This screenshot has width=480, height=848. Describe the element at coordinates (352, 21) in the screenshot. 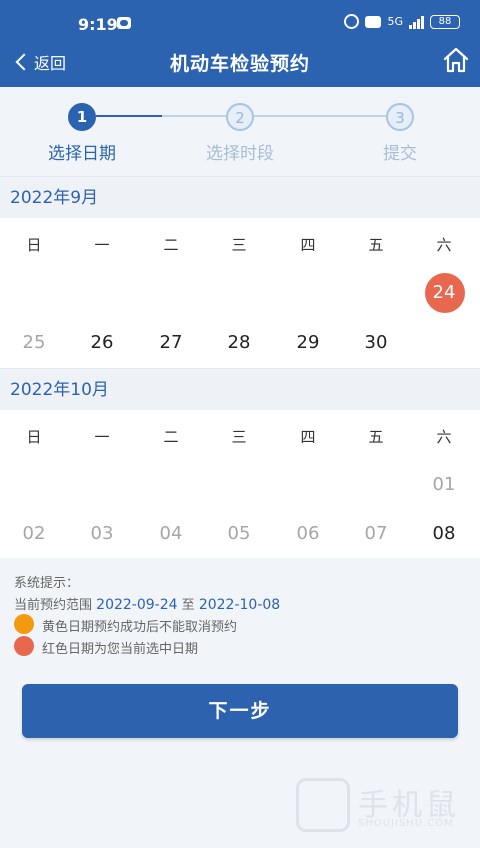

I see `alarm-icon` at that location.